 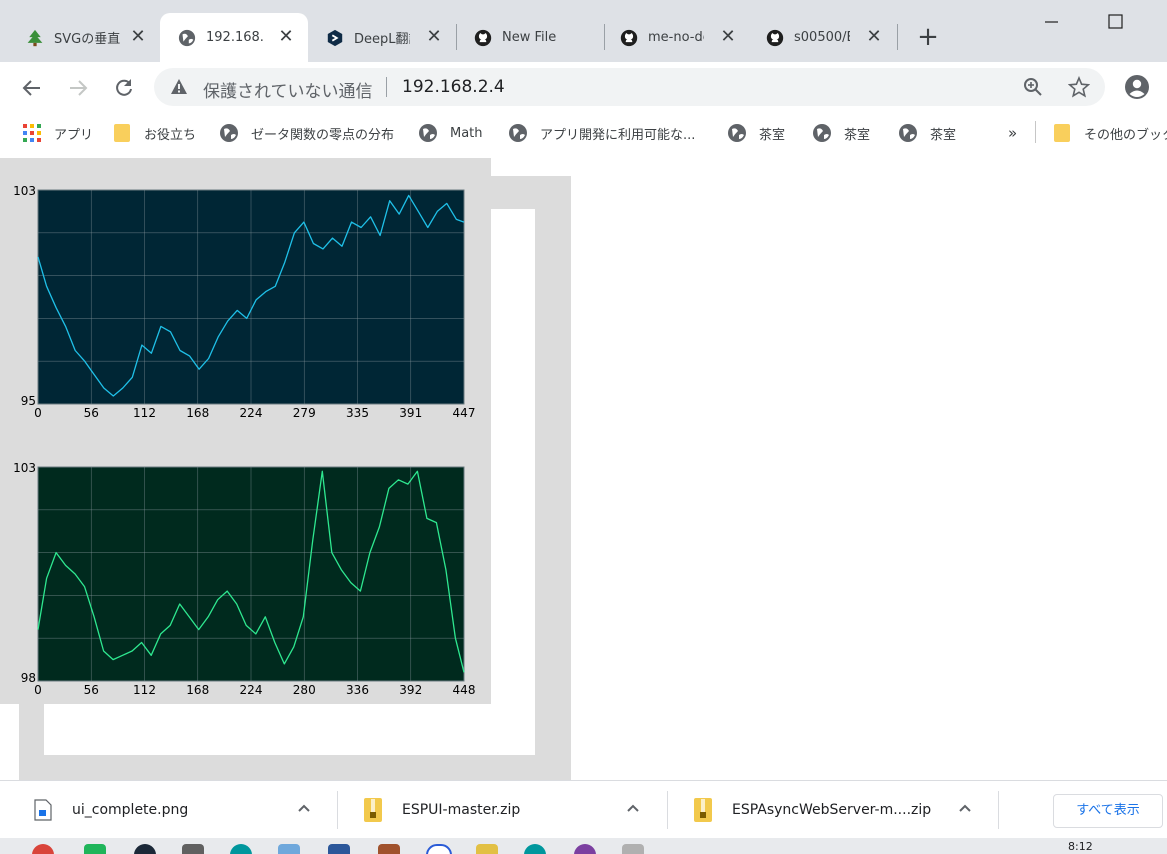 What do you see at coordinates (841, 133) in the screenshot?
I see `bookmark-chashitsu-2: 茶室` at bounding box center [841, 133].